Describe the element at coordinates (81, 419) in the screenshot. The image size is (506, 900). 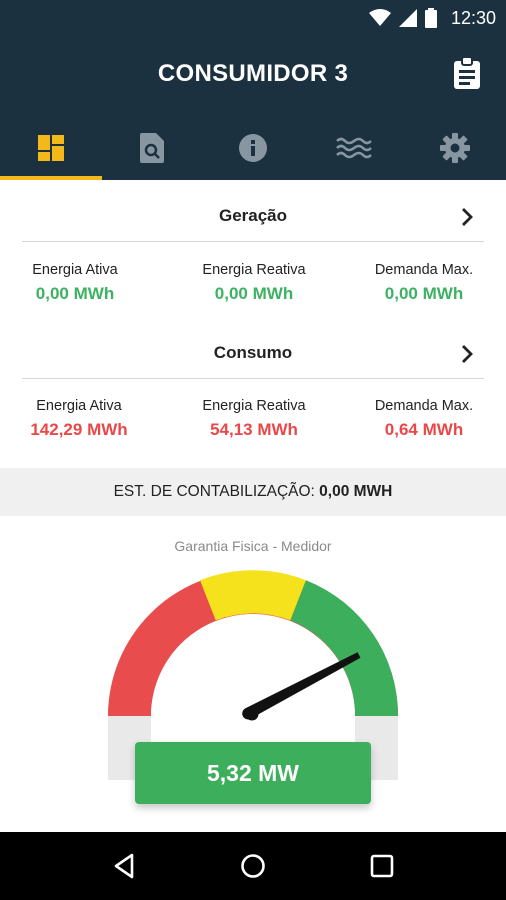
I see `consumo-energia-ativa: Energia Ativa 142,29 MWh` at that location.